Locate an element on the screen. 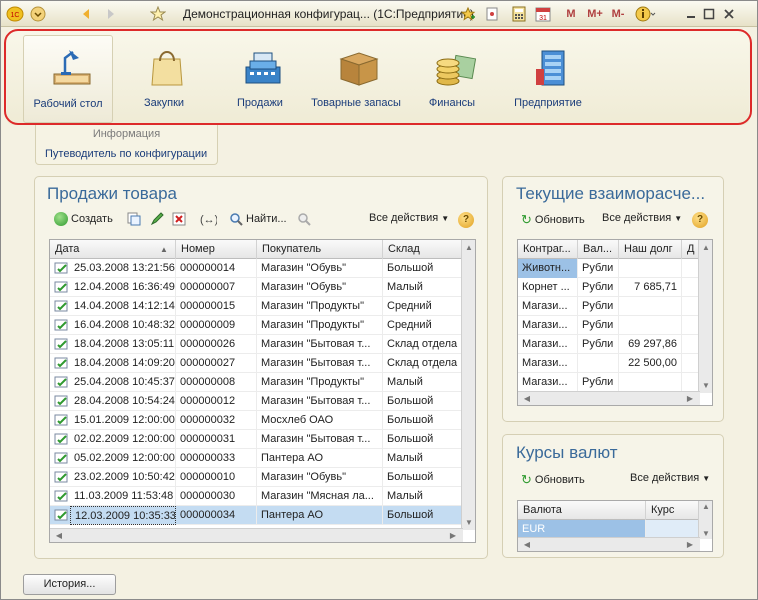 The width and height of the screenshot is (758, 600). settlements-all-actions-menu: Все действия ▼ is located at coordinates (642, 218).